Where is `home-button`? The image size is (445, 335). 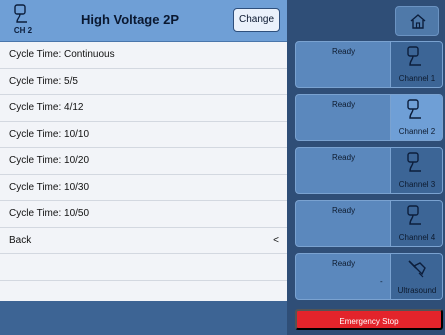
home-button is located at coordinates (417, 21).